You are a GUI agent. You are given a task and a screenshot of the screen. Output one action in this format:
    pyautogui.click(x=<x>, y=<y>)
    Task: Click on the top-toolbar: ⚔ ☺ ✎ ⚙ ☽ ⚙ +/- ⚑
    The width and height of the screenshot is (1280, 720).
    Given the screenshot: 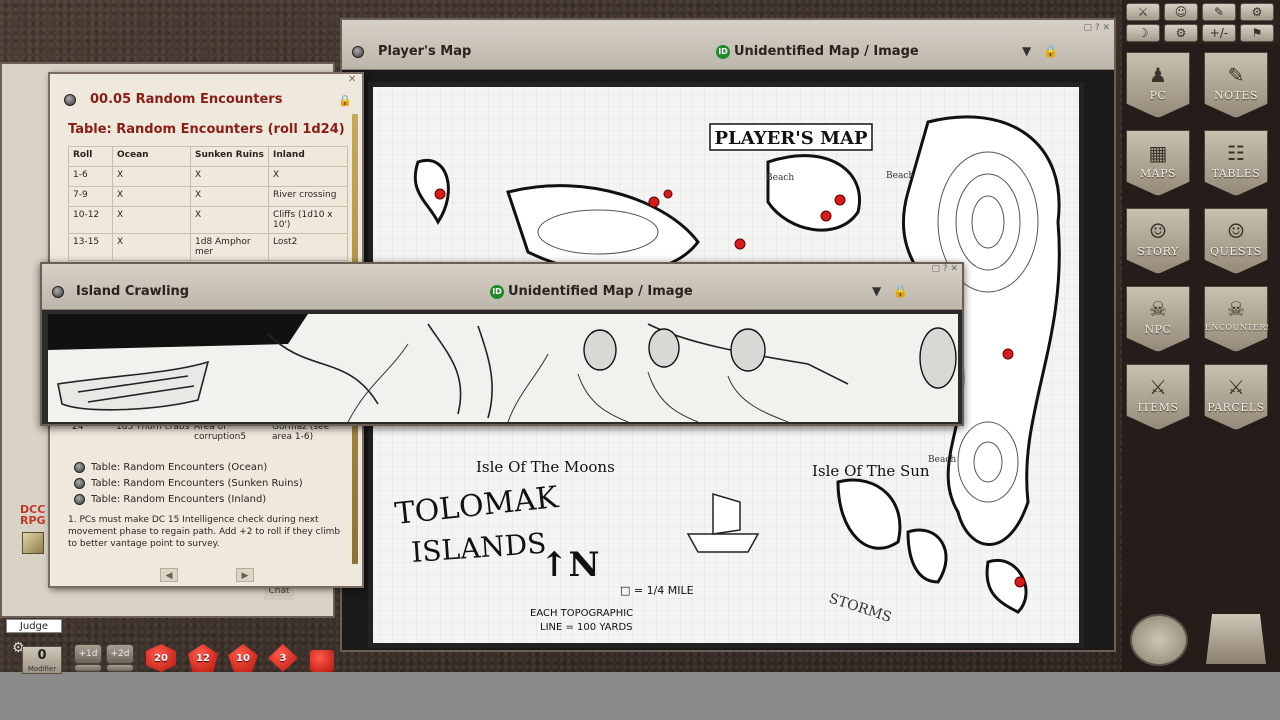 What is the action you would take?
    pyautogui.click(x=1201, y=22)
    